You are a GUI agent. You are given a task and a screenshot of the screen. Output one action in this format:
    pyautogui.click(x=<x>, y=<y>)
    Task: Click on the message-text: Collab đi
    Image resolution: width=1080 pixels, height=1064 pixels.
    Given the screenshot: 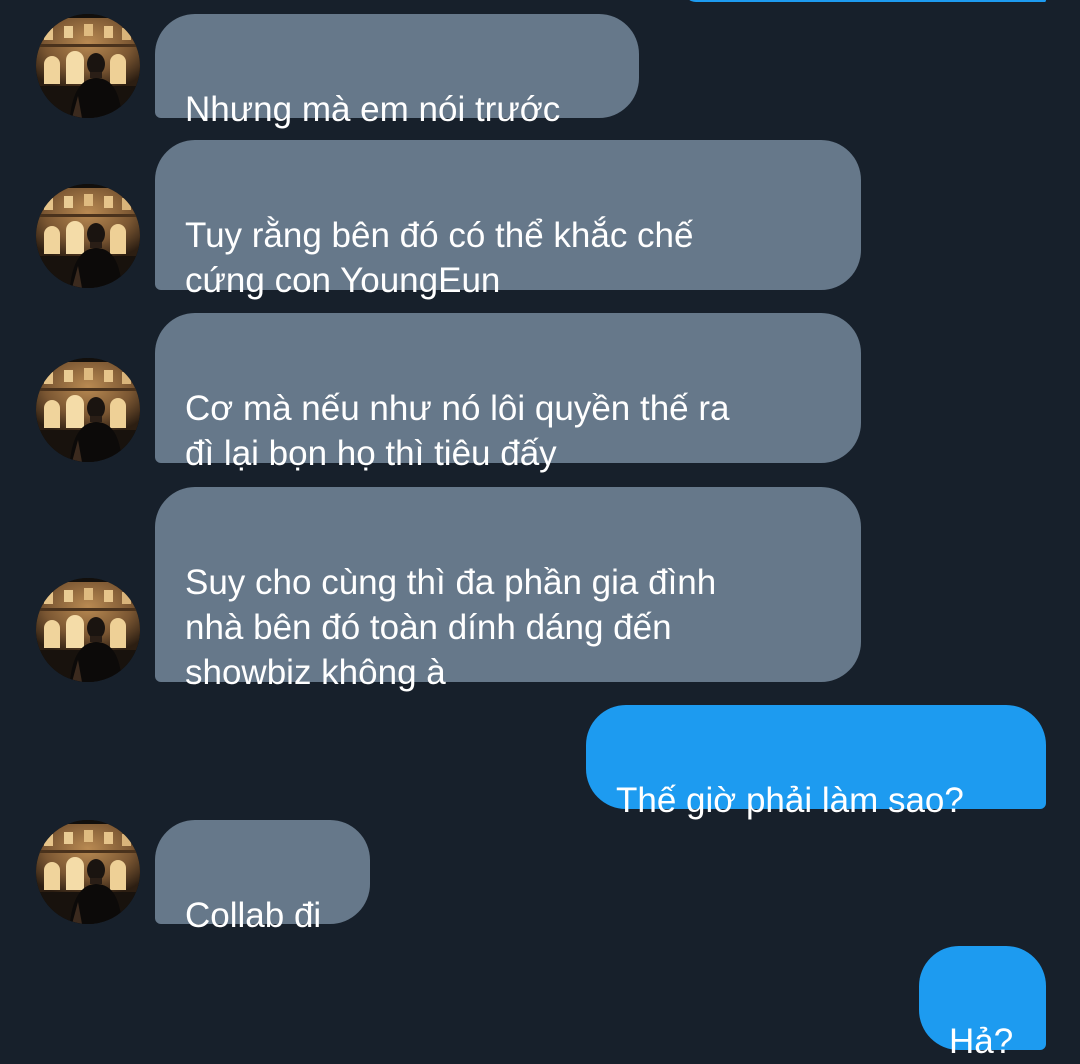 What is the action you would take?
    pyautogui.click(x=253, y=915)
    